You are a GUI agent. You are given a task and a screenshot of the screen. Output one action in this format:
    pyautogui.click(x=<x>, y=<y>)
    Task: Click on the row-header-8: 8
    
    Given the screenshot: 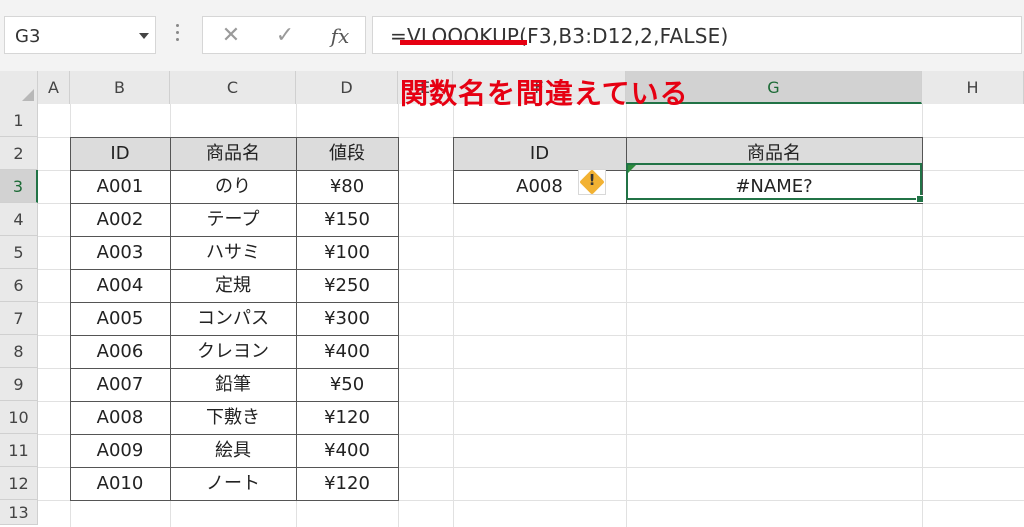 What is the action you would take?
    pyautogui.click(x=19, y=351)
    